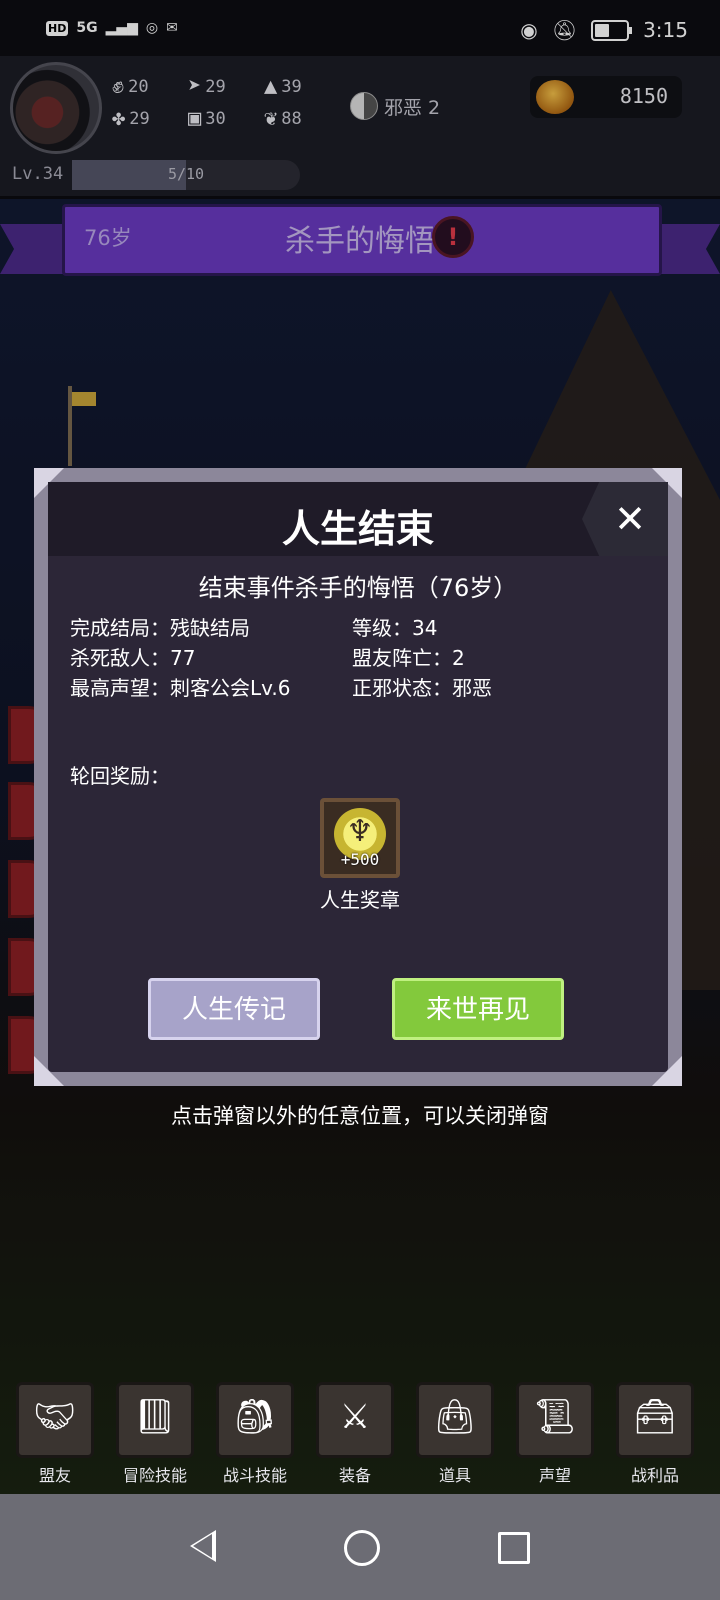  I want to click on info-reputation: 最高声望：刺客公会Lv.6, so click(180, 688).